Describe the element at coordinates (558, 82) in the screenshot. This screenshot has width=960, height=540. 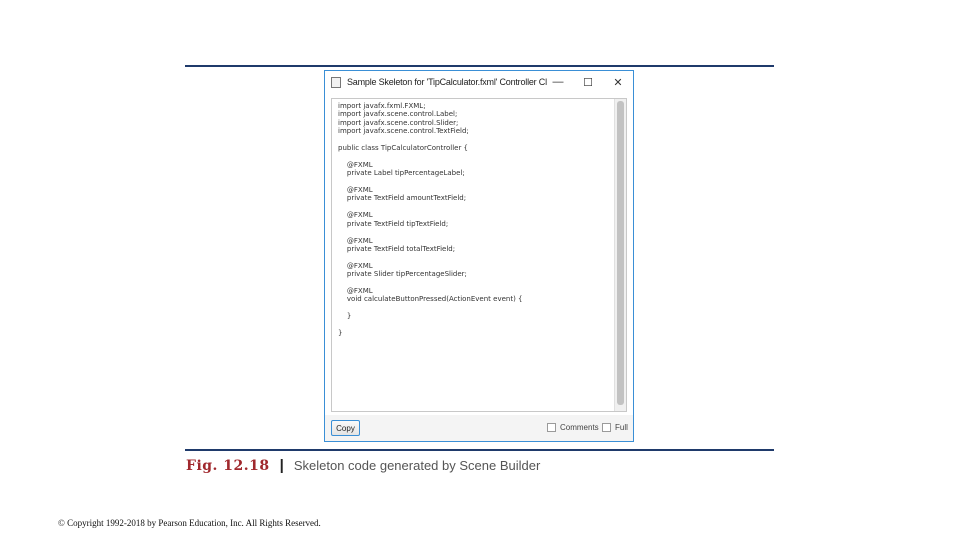
I see `minimize-button: —` at that location.